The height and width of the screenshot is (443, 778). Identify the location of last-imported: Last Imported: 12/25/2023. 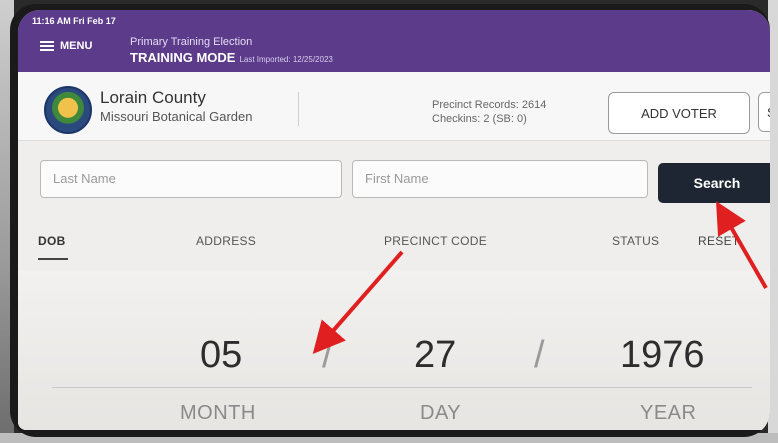
(286, 59).